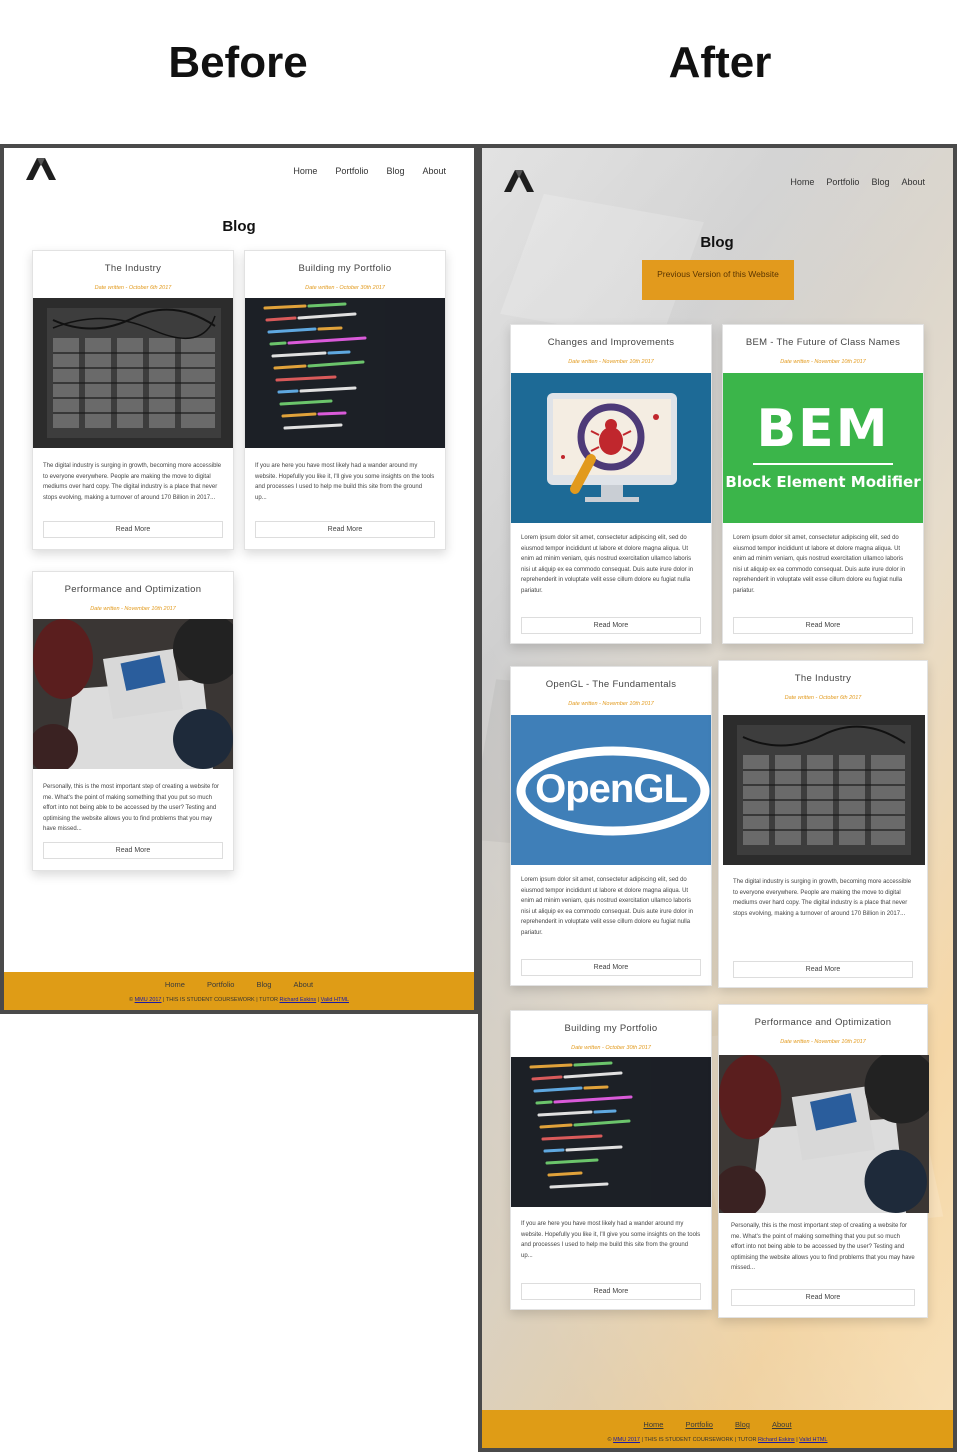  I want to click on bem-logo-text: BEM, so click(823, 429).